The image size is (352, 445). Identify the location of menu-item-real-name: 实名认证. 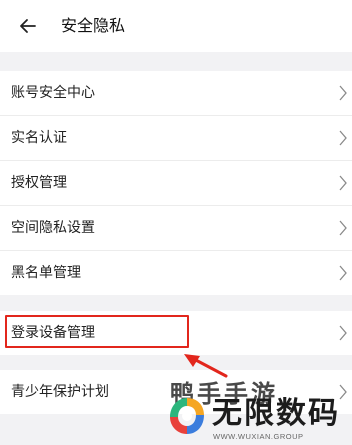
(176, 138).